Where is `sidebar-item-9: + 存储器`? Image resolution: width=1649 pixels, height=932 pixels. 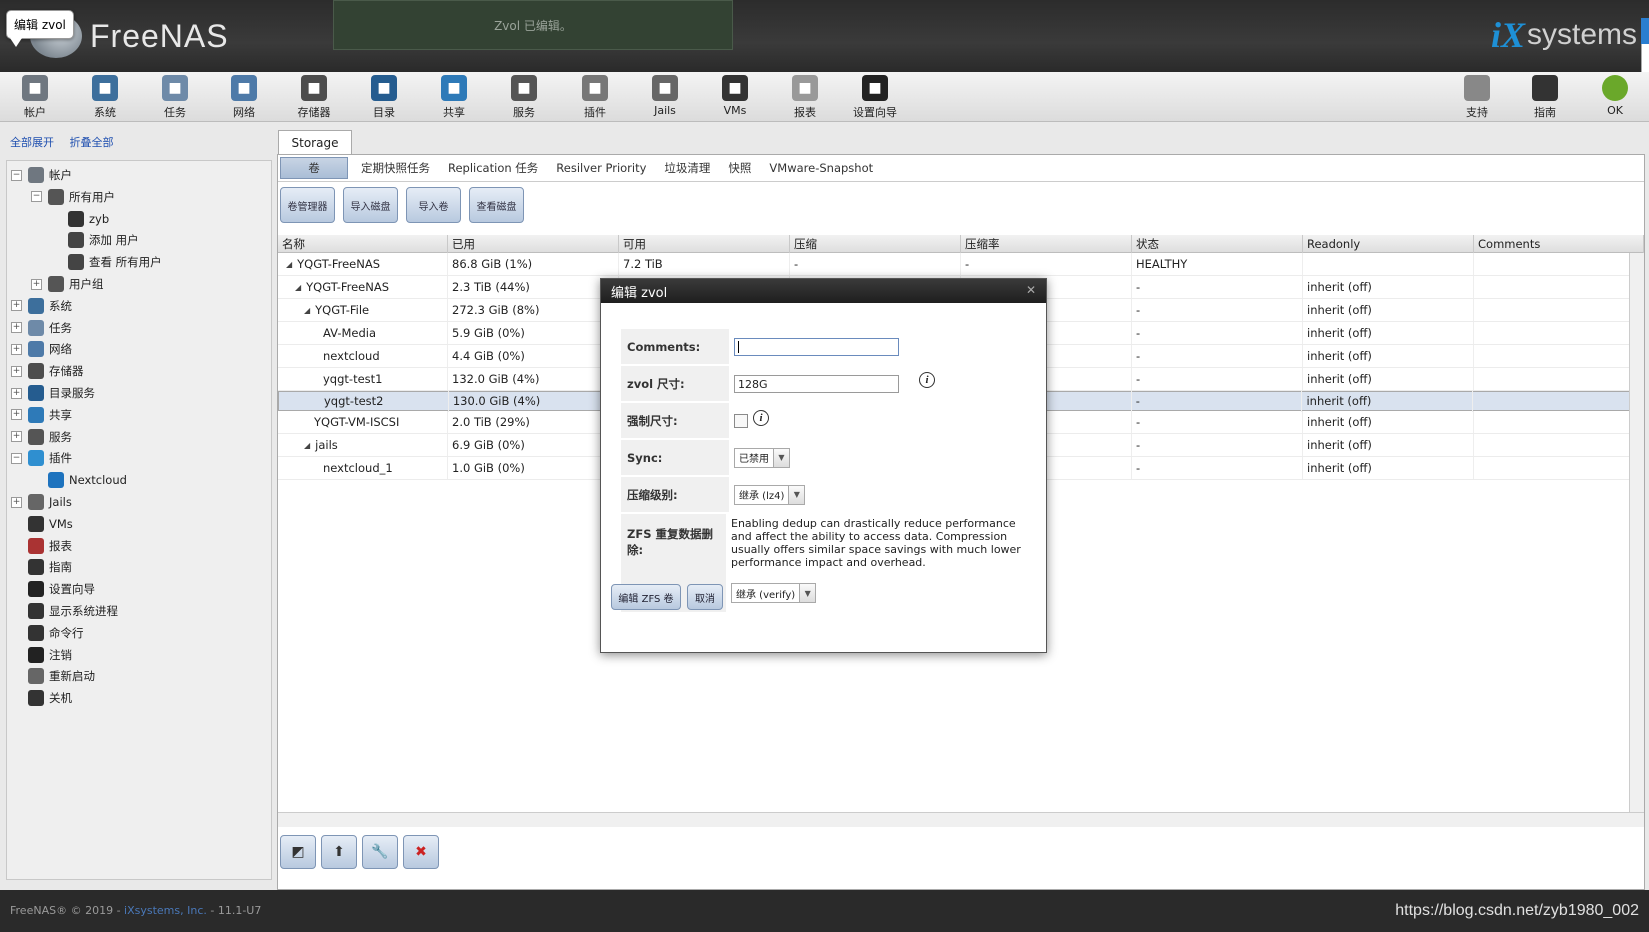
sidebar-item-9: + 存储器 is located at coordinates (47, 371).